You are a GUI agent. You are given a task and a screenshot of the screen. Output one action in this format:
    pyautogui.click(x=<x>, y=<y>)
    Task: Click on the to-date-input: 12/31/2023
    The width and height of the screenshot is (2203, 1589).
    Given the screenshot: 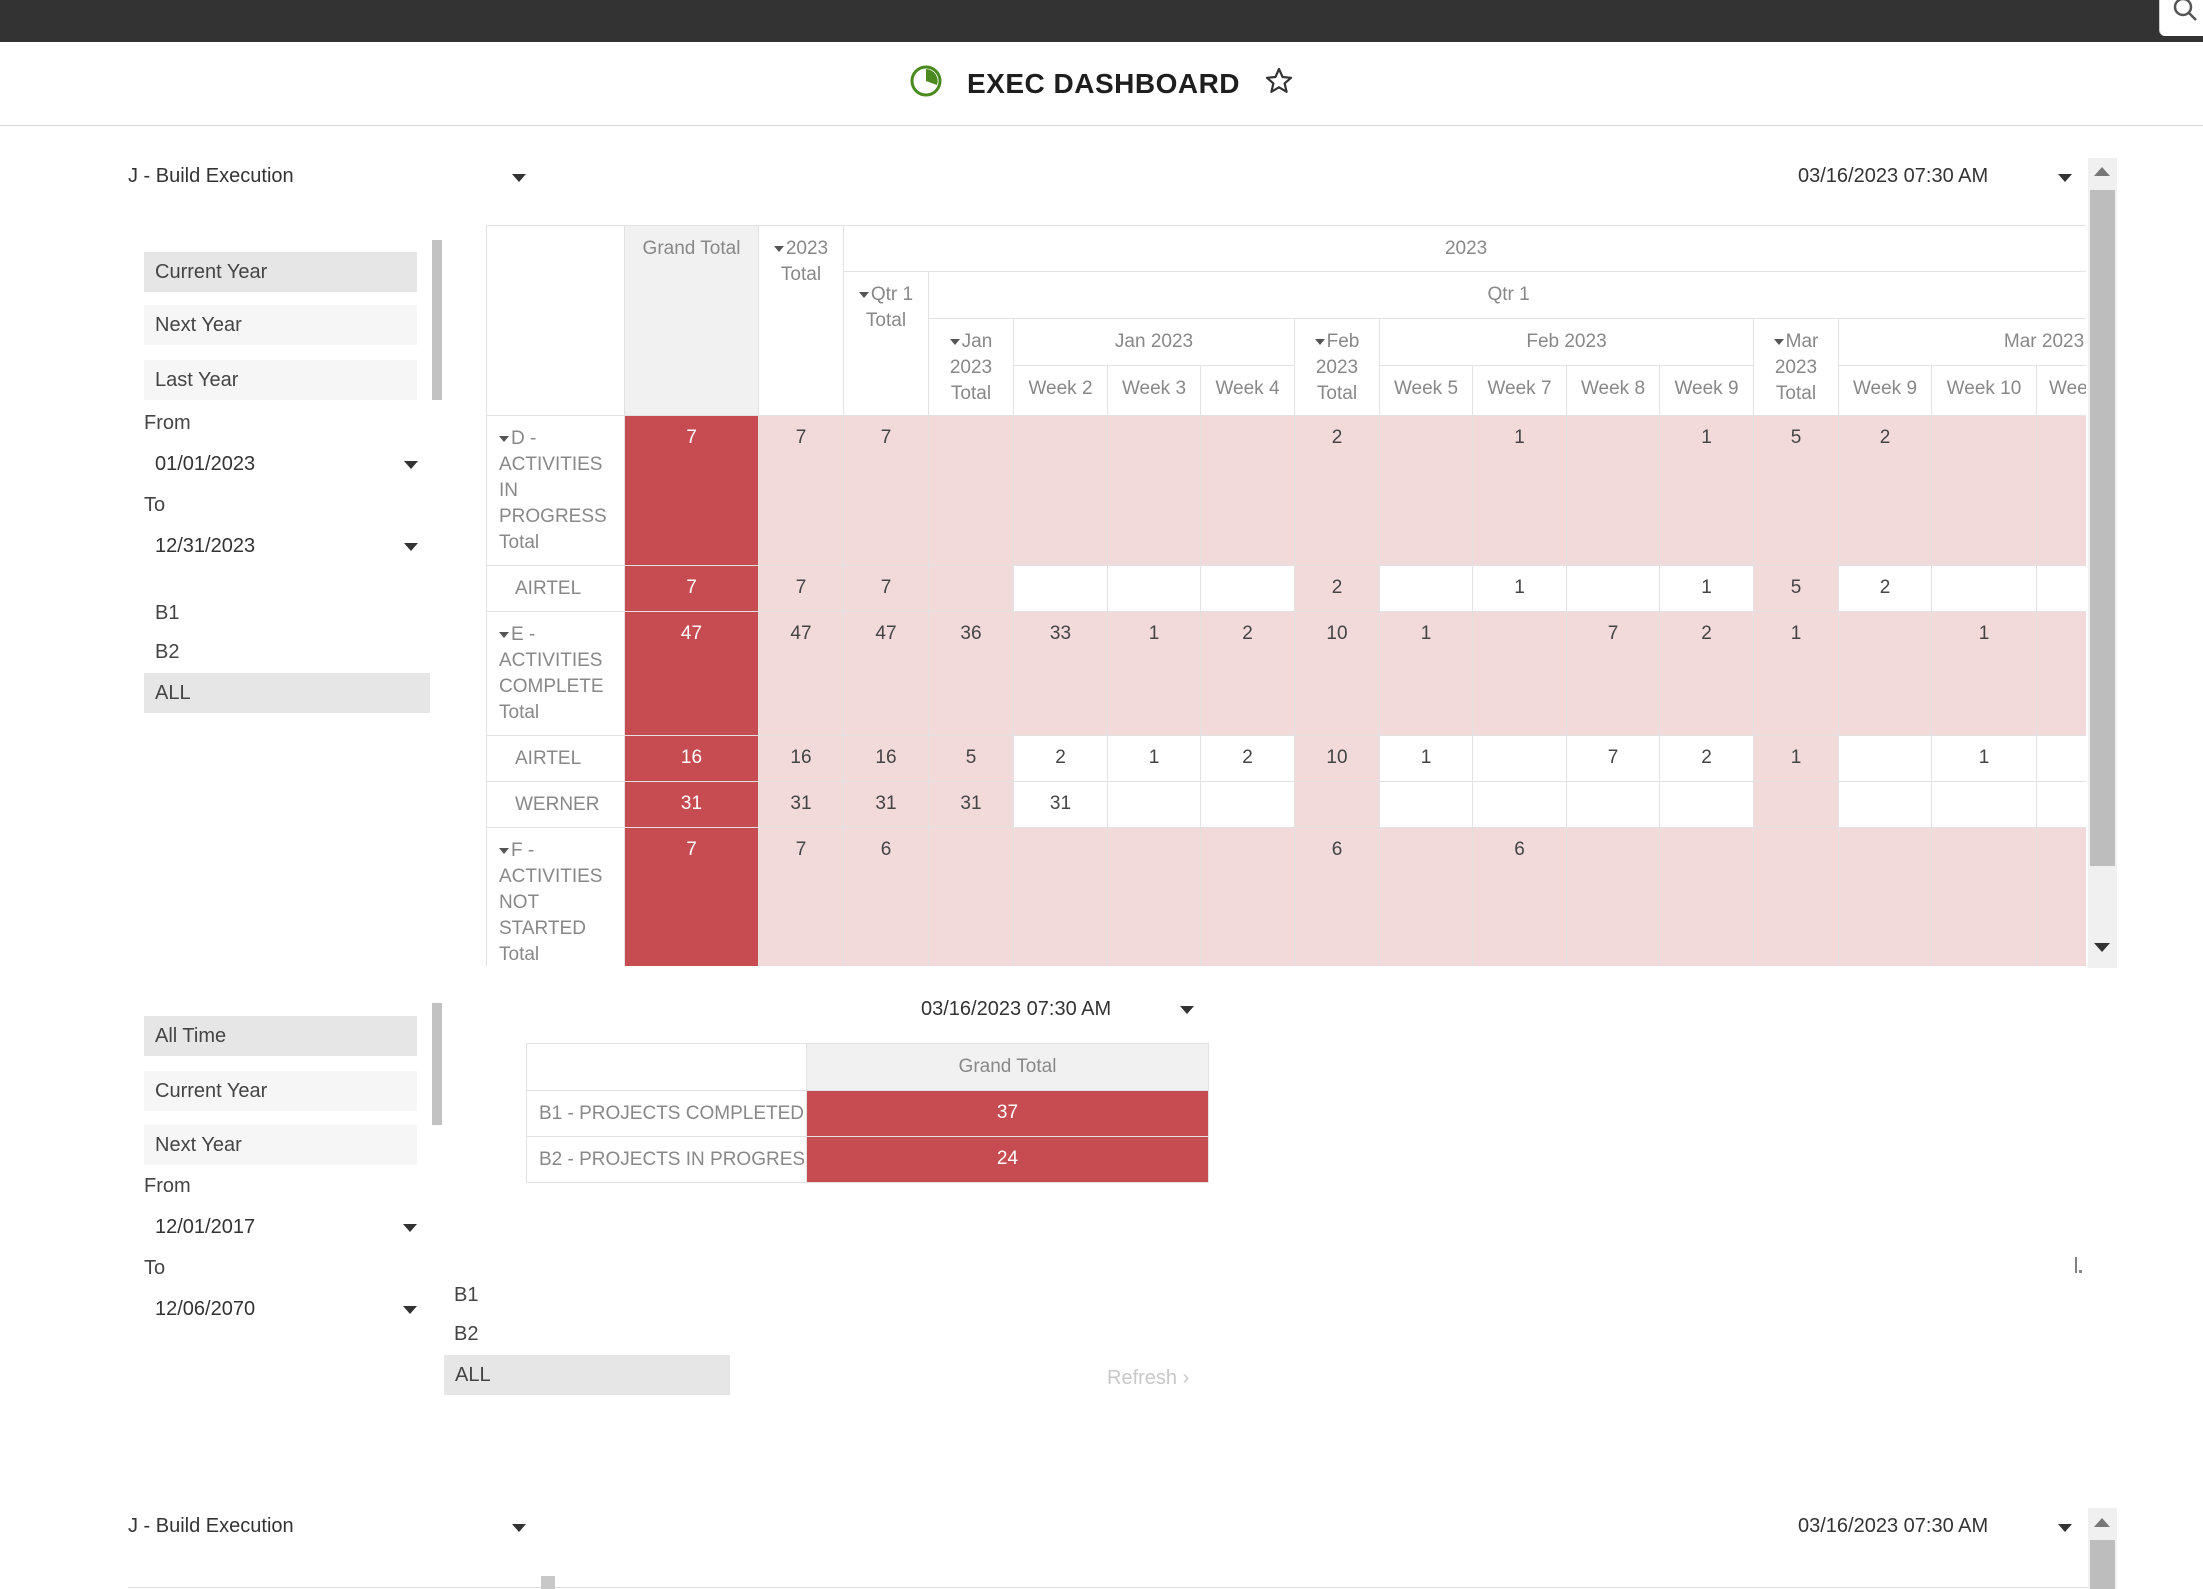 What is the action you would take?
    pyautogui.click(x=205, y=546)
    